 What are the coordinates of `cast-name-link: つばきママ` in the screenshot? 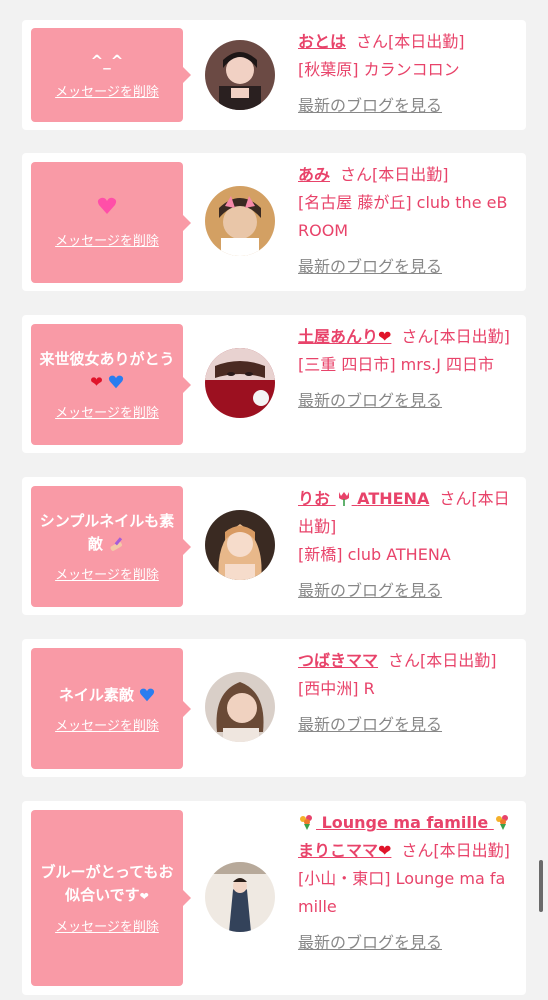 It's located at (338, 660).